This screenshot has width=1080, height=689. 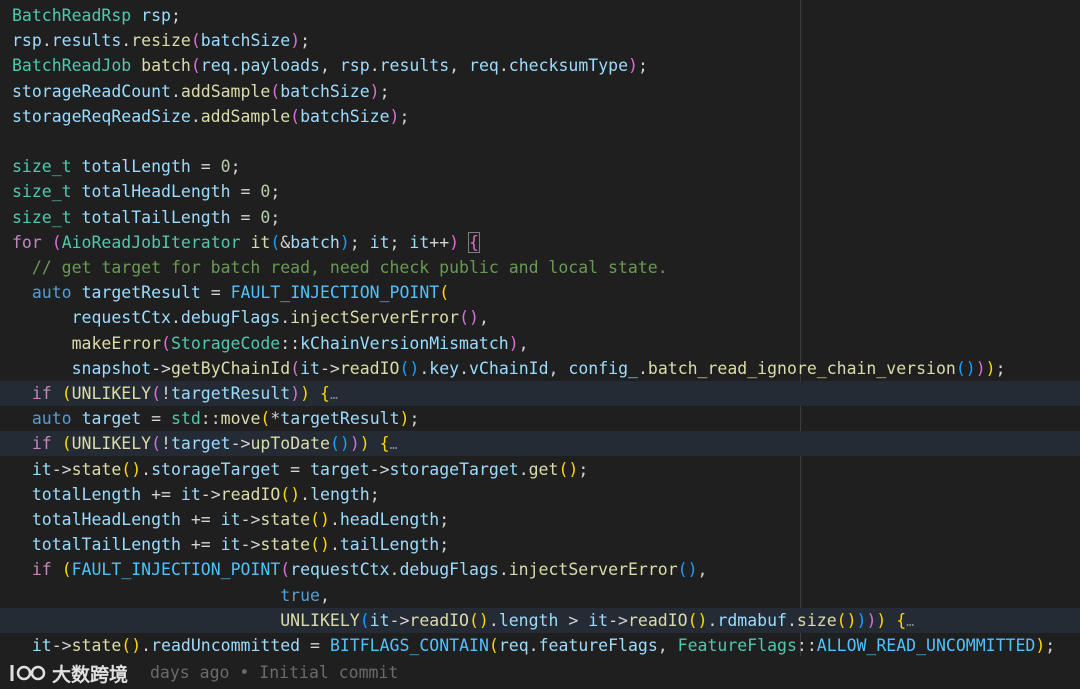 I want to click on code-line: auto target = std::move(*targetResult);, so click(x=540, y=418).